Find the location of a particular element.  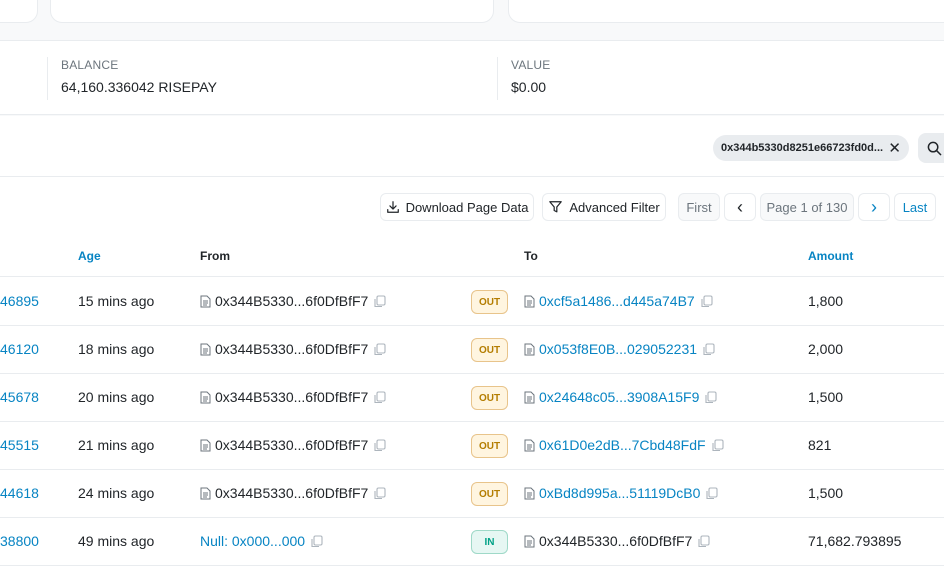

chevron-right-icon: › is located at coordinates (874, 206).